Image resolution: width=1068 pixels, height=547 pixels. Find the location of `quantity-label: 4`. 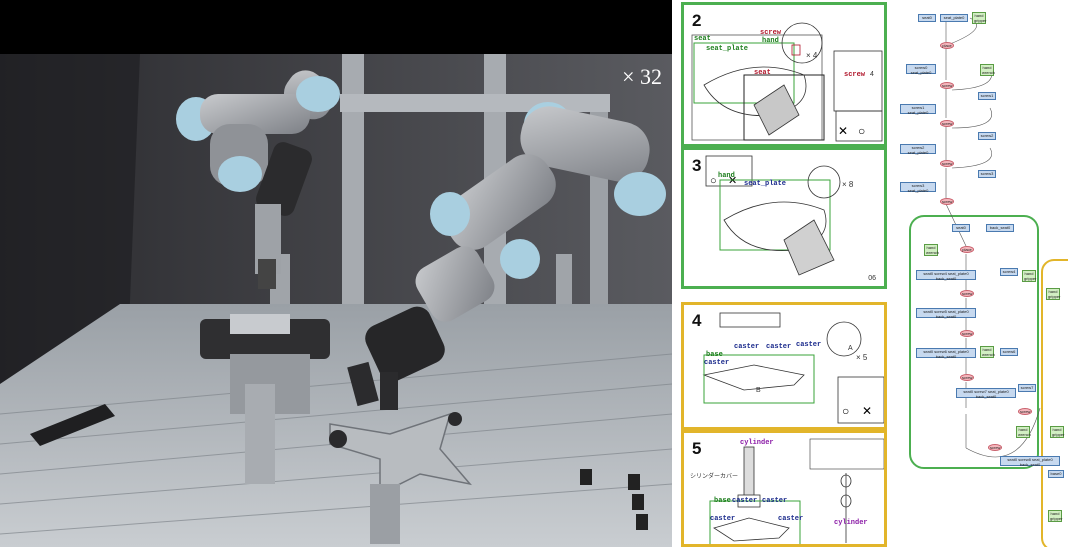

quantity-label: 4 is located at coordinates (872, 74).